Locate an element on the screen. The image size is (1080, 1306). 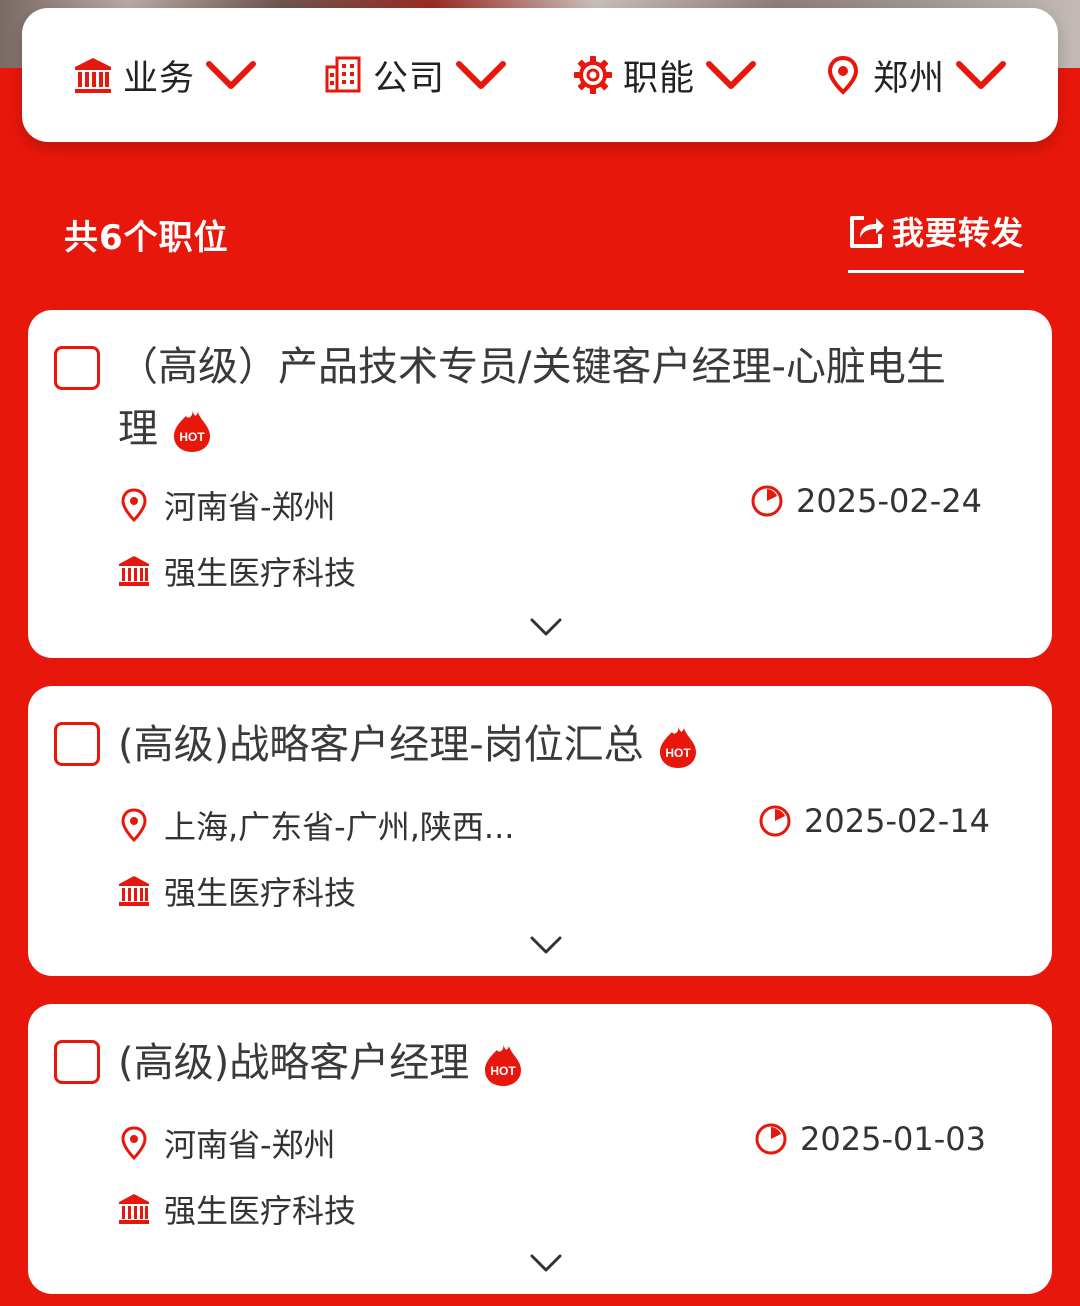
share-label: 我要转发 is located at coordinates (958, 233).